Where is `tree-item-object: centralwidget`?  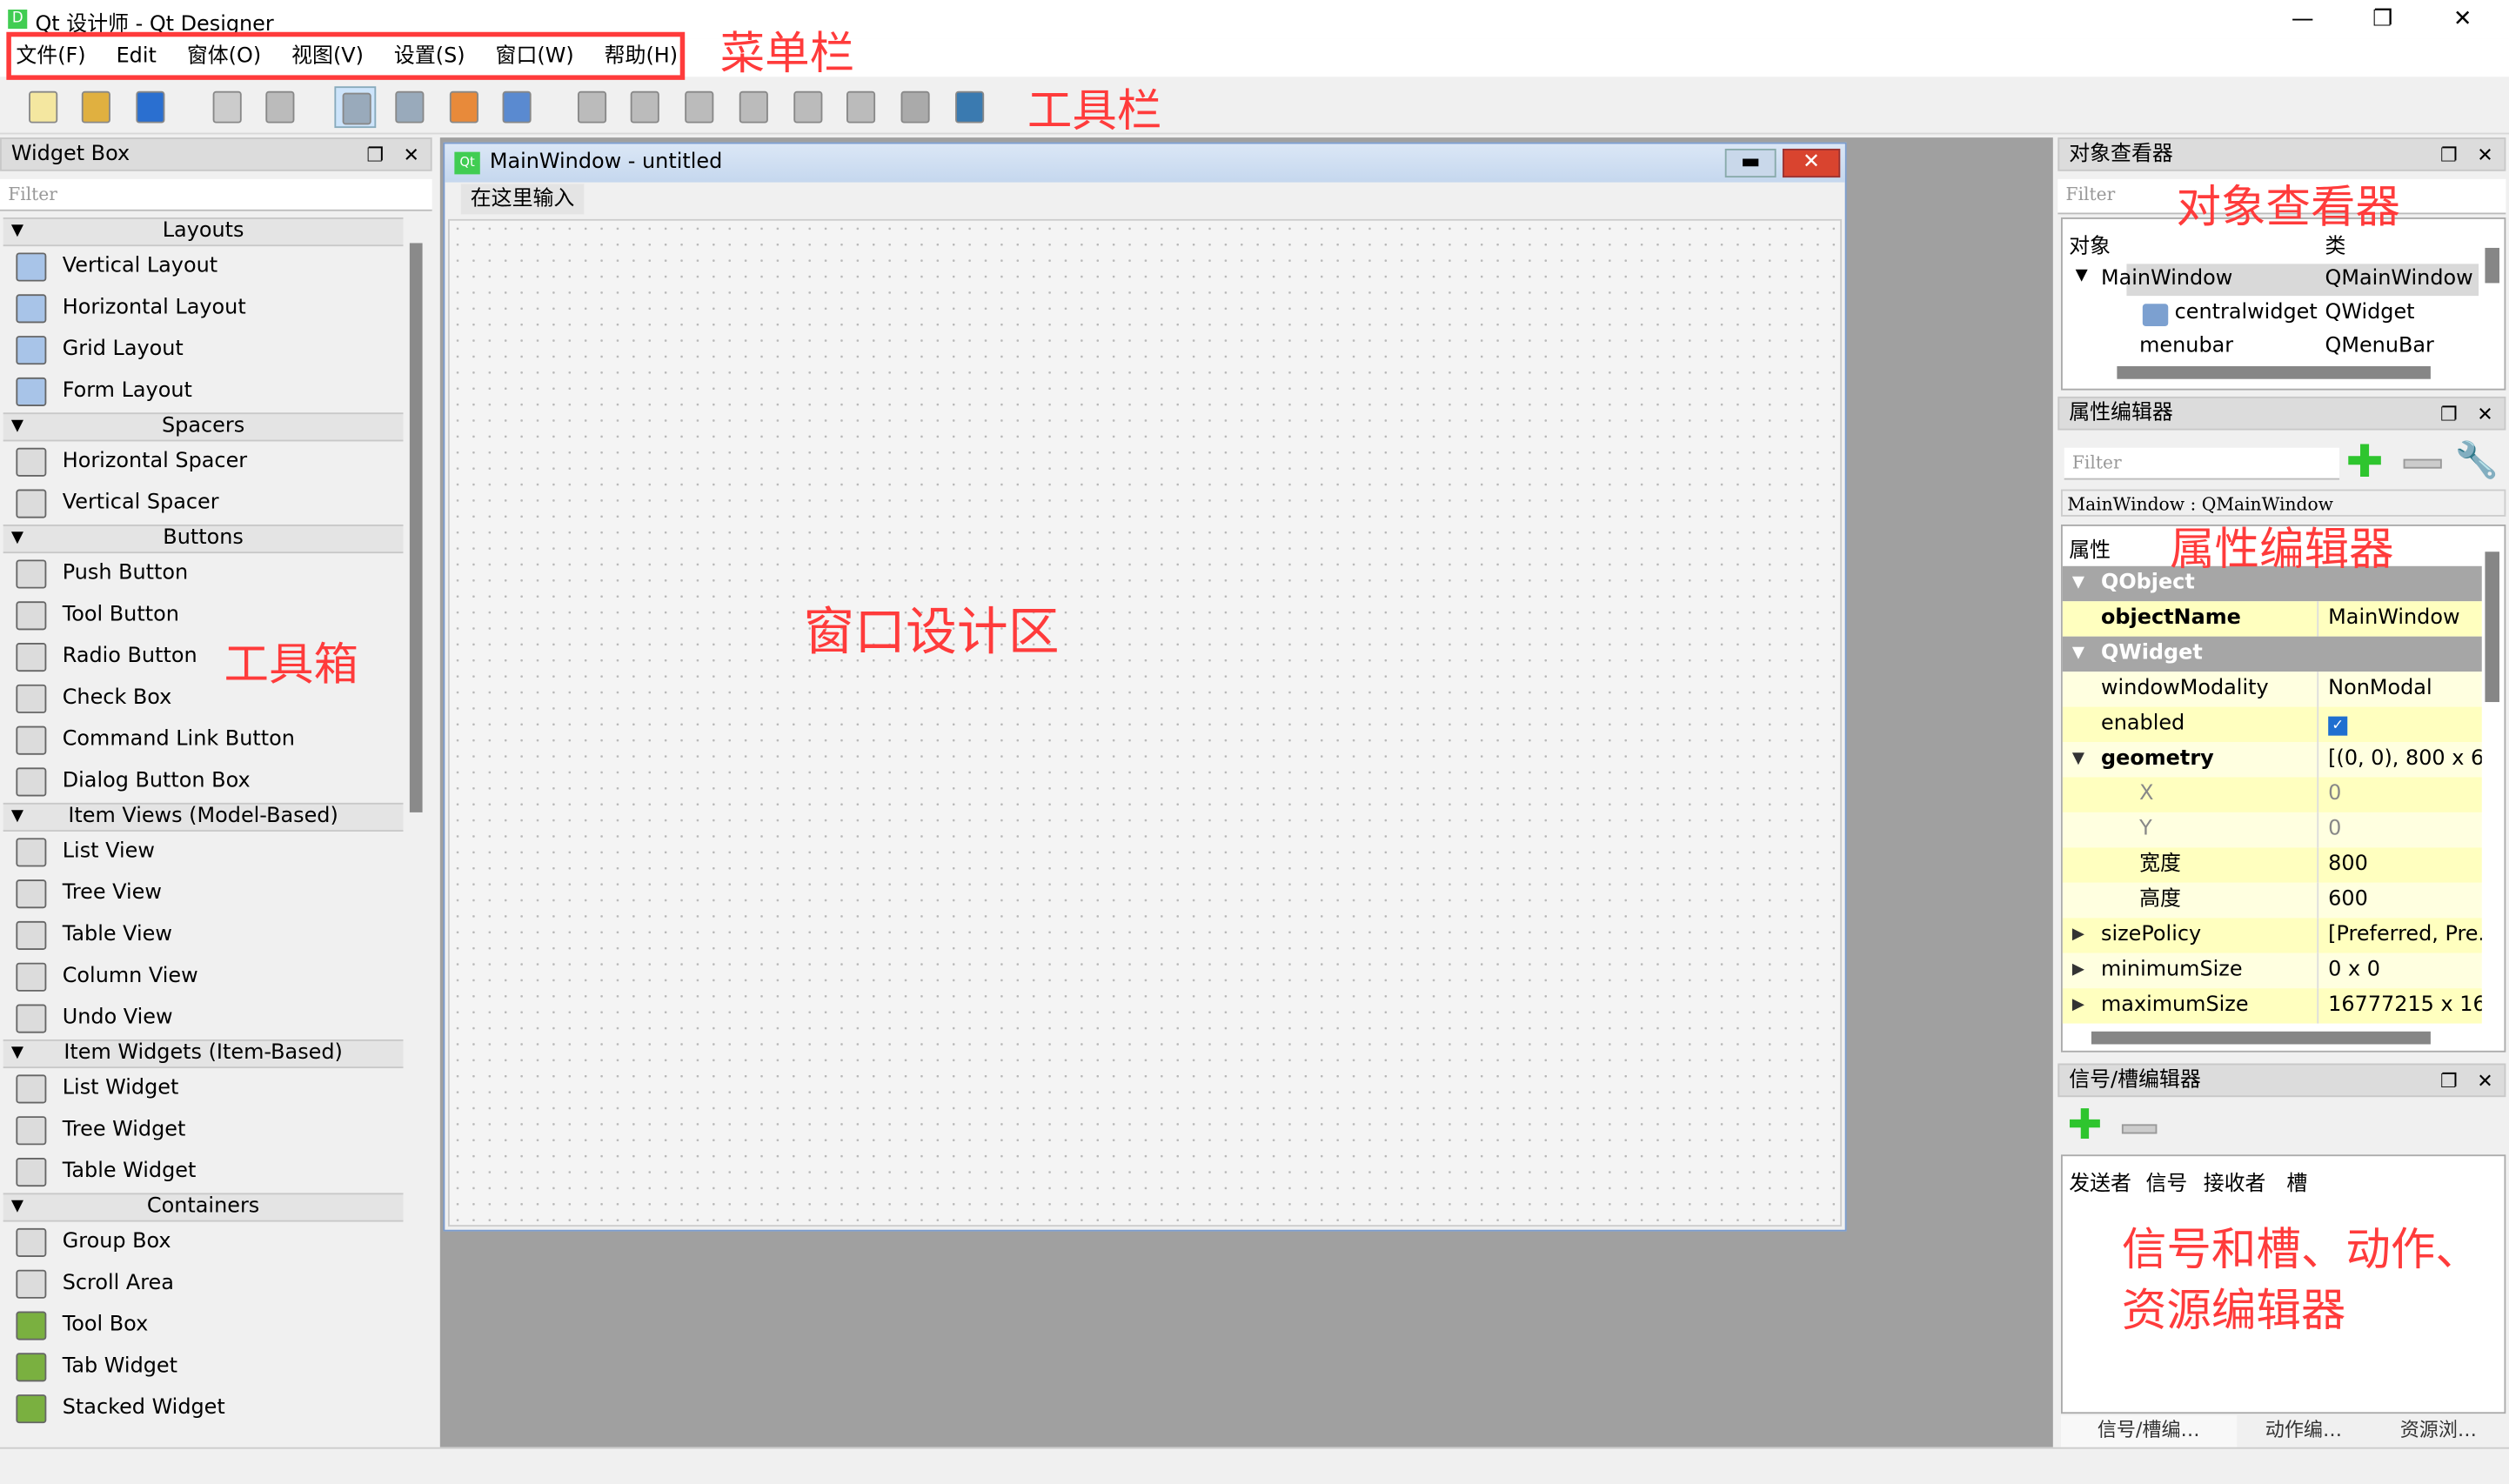 tree-item-object: centralwidget is located at coordinates (2246, 313).